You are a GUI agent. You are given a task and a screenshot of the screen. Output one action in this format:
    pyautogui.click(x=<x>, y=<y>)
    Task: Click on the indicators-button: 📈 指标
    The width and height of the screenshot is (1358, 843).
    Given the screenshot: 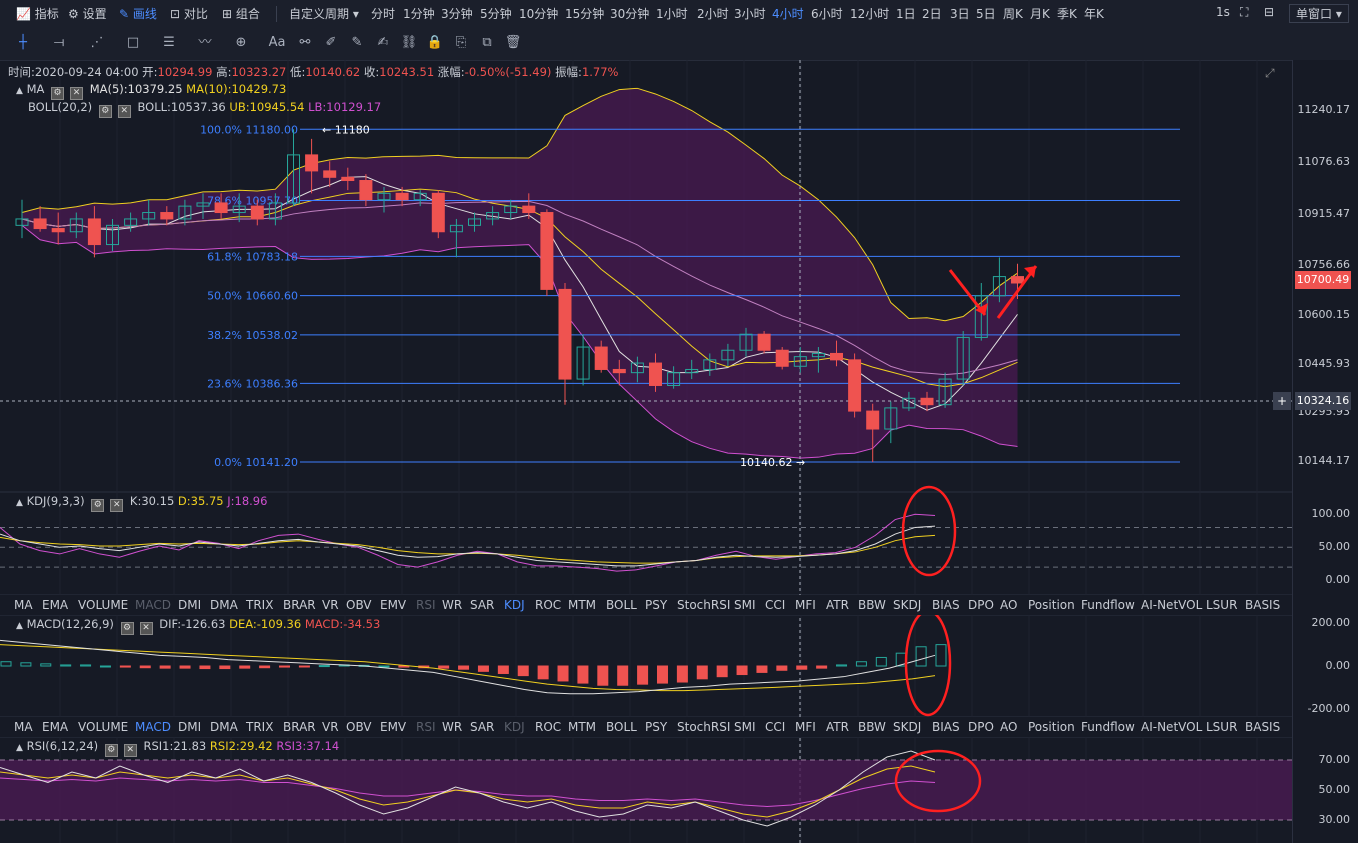 What is the action you would take?
    pyautogui.click(x=37, y=13)
    